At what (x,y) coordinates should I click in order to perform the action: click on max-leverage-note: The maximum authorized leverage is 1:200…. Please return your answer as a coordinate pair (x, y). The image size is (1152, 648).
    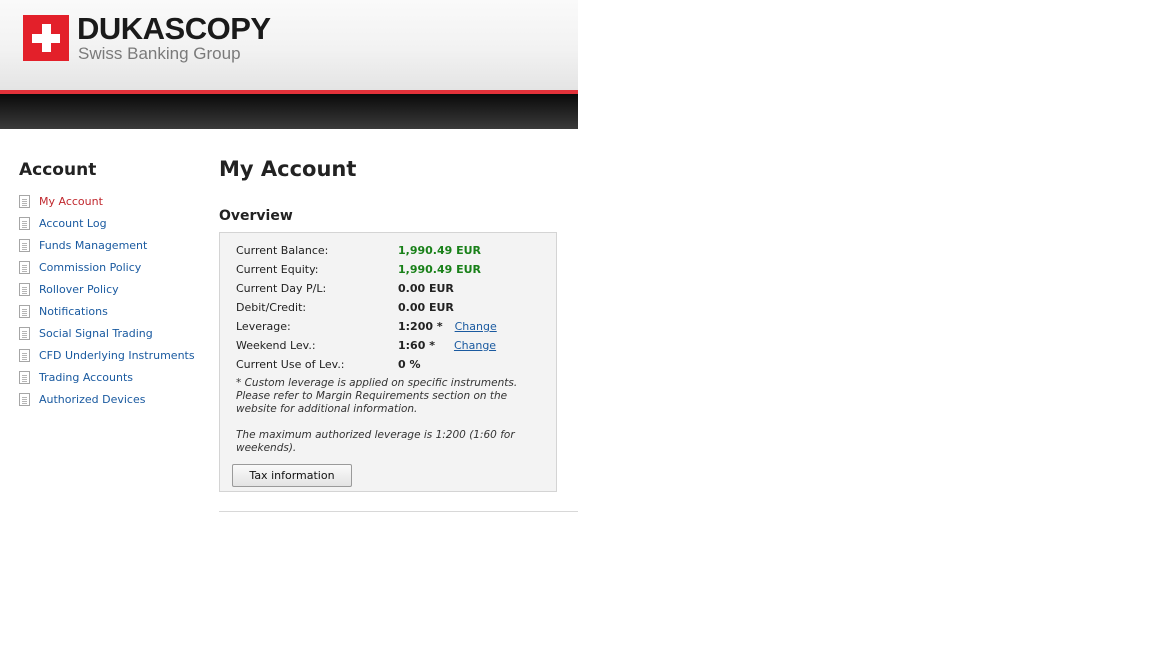
    Looking at the image, I should click on (375, 441).